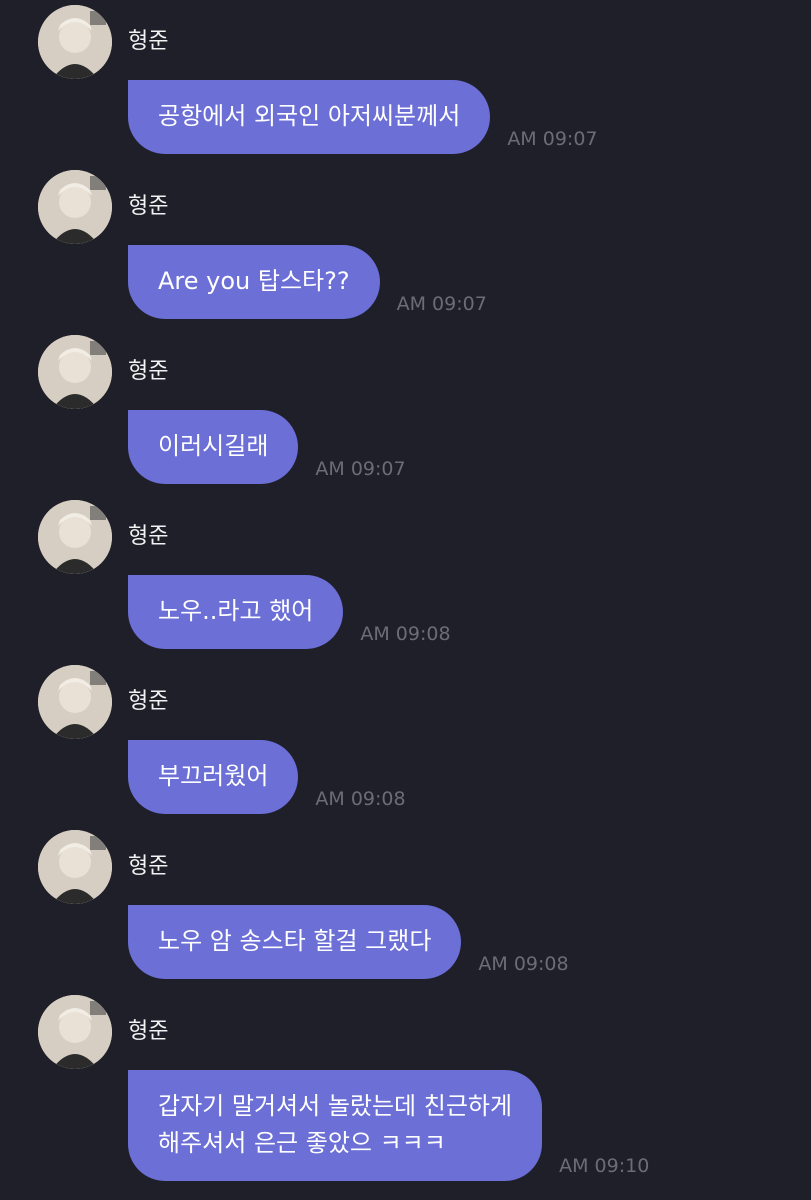 This screenshot has height=1200, width=811. I want to click on message-row: 부끄러웠어 AM 09:08, so click(267, 777).